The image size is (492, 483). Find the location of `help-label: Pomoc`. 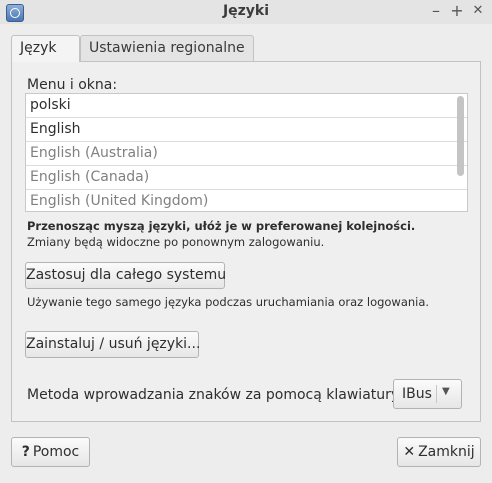

help-label: Pomoc is located at coordinates (56, 452).